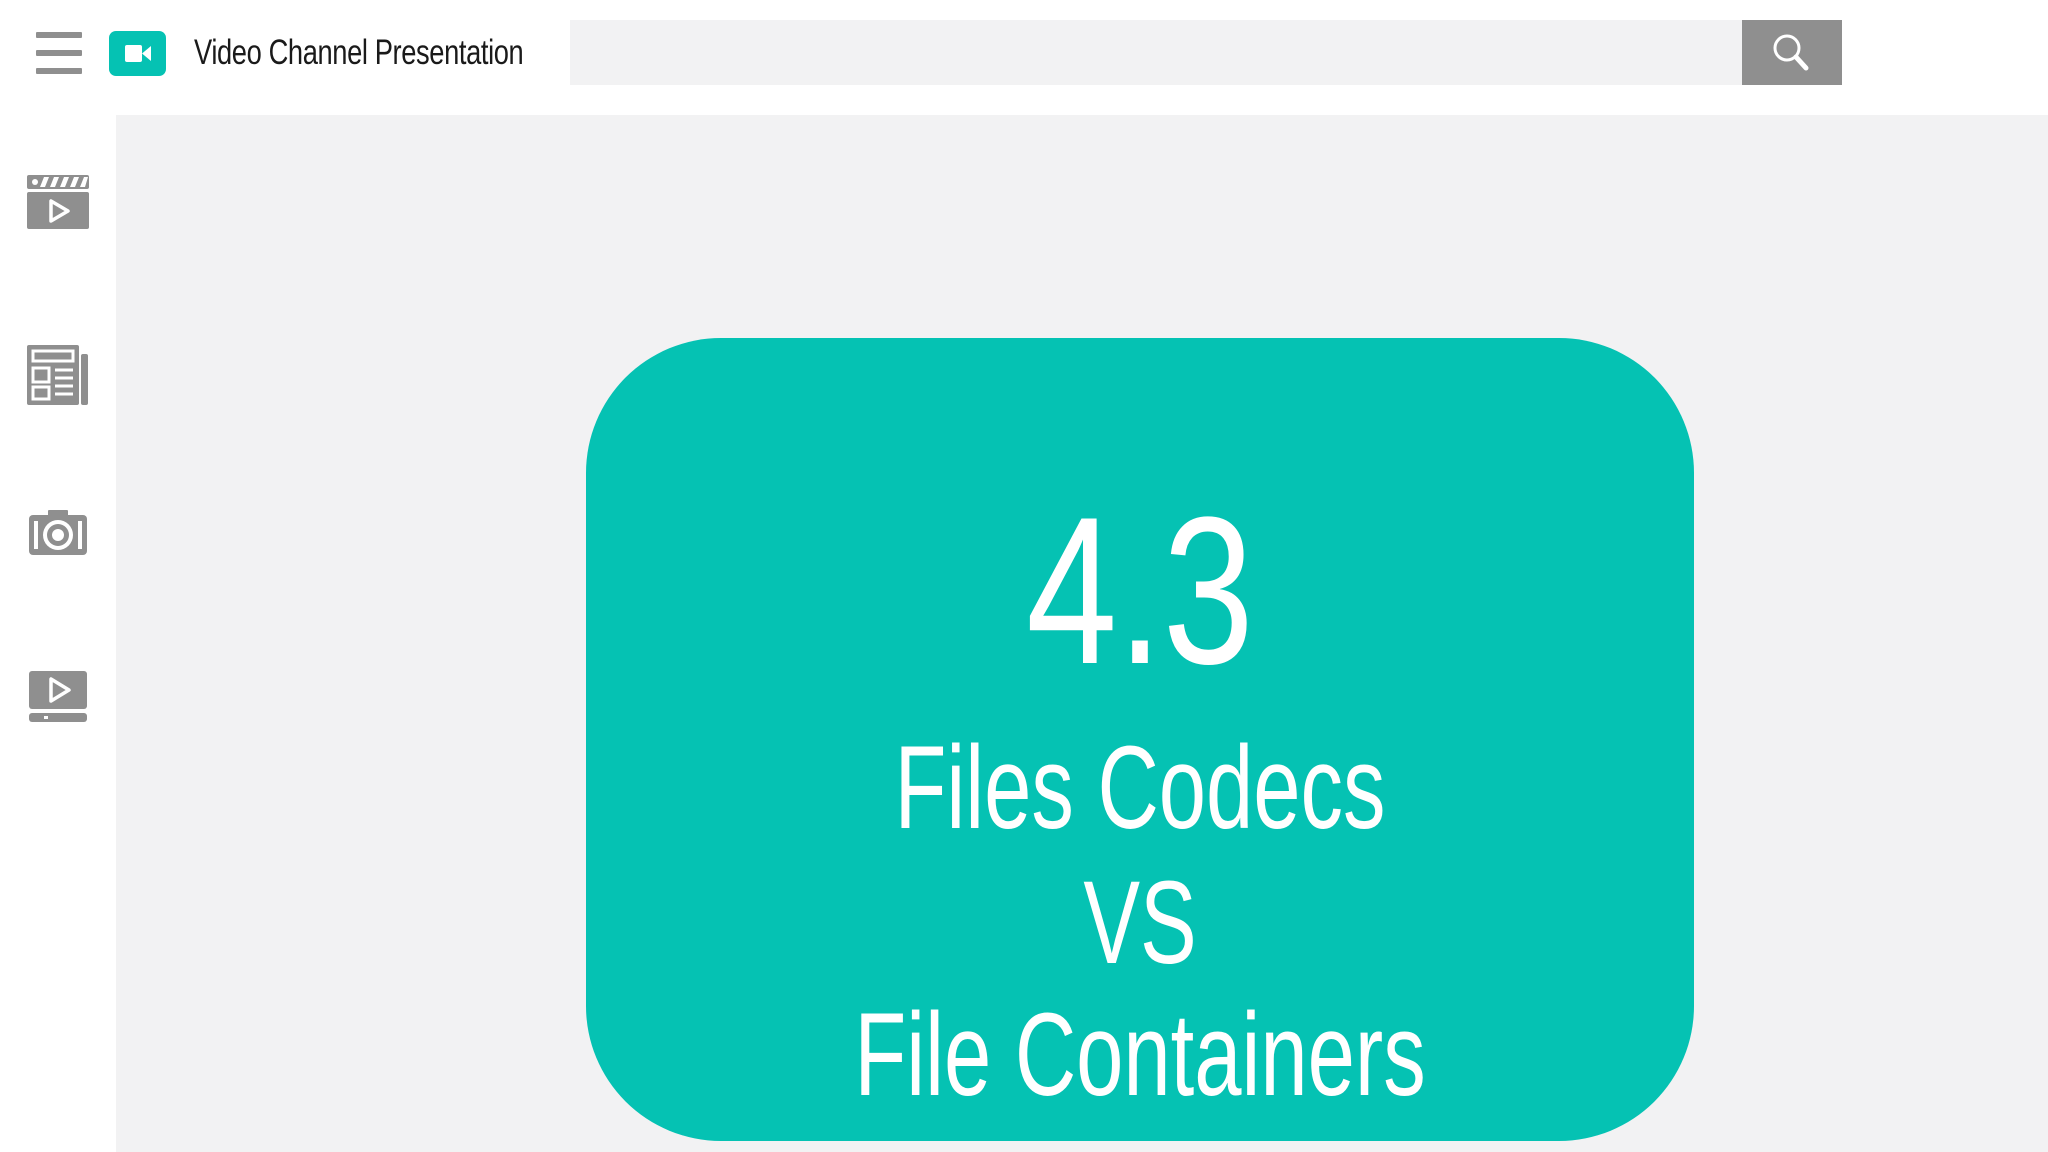 This screenshot has width=2048, height=1152. What do you see at coordinates (58, 374) in the screenshot?
I see `newspaper-icon` at bounding box center [58, 374].